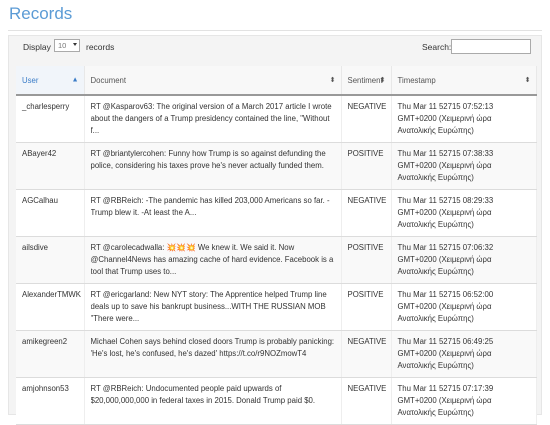 The width and height of the screenshot is (550, 425). What do you see at coordinates (50, 81) in the screenshot?
I see `column-header-user: User ▲` at bounding box center [50, 81].